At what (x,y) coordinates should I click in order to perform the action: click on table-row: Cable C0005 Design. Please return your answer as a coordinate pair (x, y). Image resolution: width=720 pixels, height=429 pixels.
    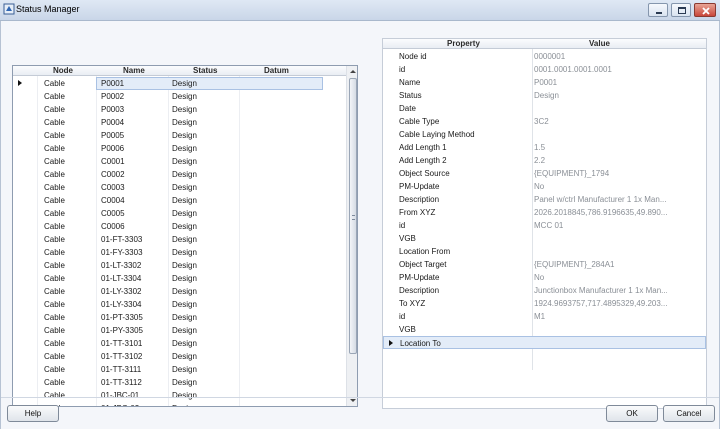
    Looking at the image, I should click on (179, 213).